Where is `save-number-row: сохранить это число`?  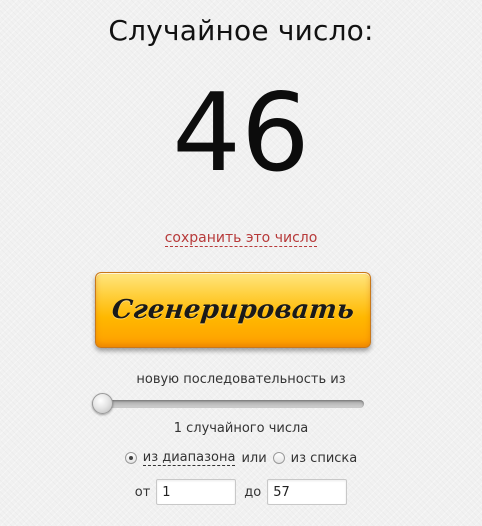 save-number-row: сохранить это число is located at coordinates (241, 238).